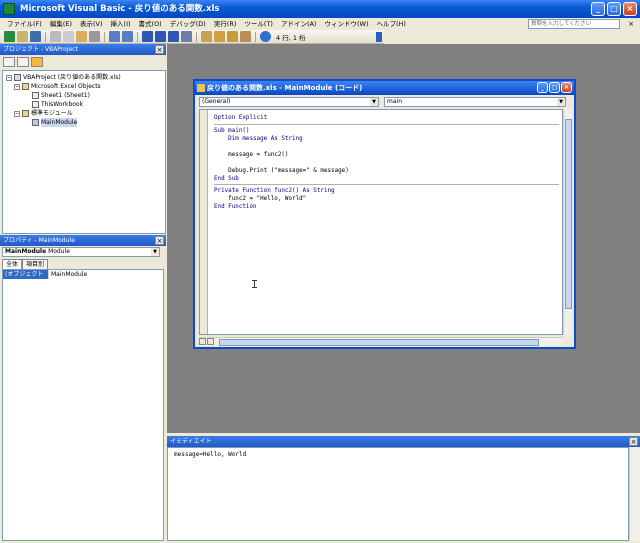 The image size is (640, 543). I want to click on code-line: End Sub, so click(226, 179).